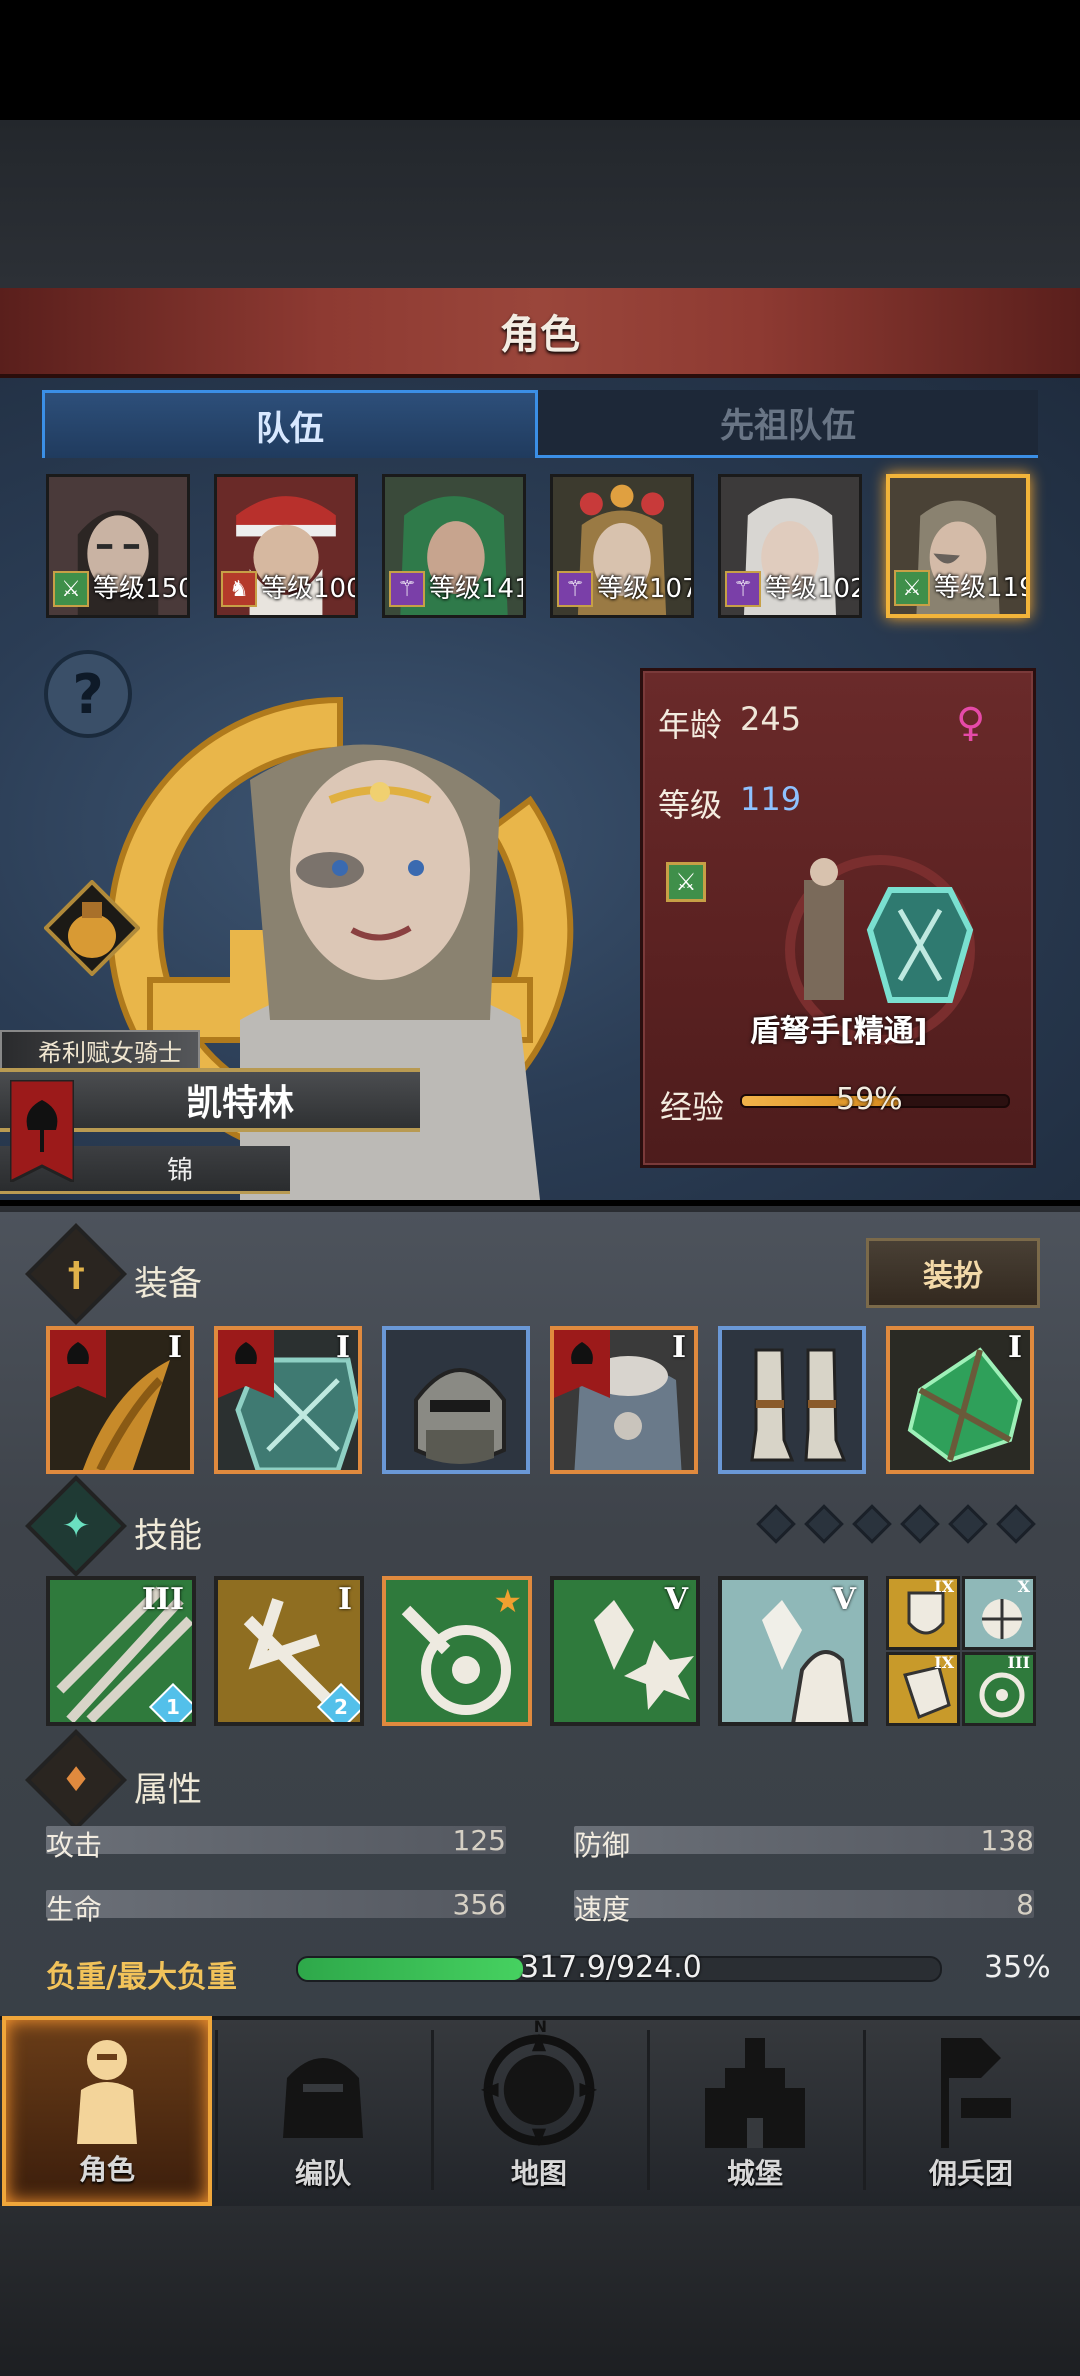 The width and height of the screenshot is (1080, 2376). What do you see at coordinates (798, 1405) in the screenshot?
I see `boots-icon` at bounding box center [798, 1405].